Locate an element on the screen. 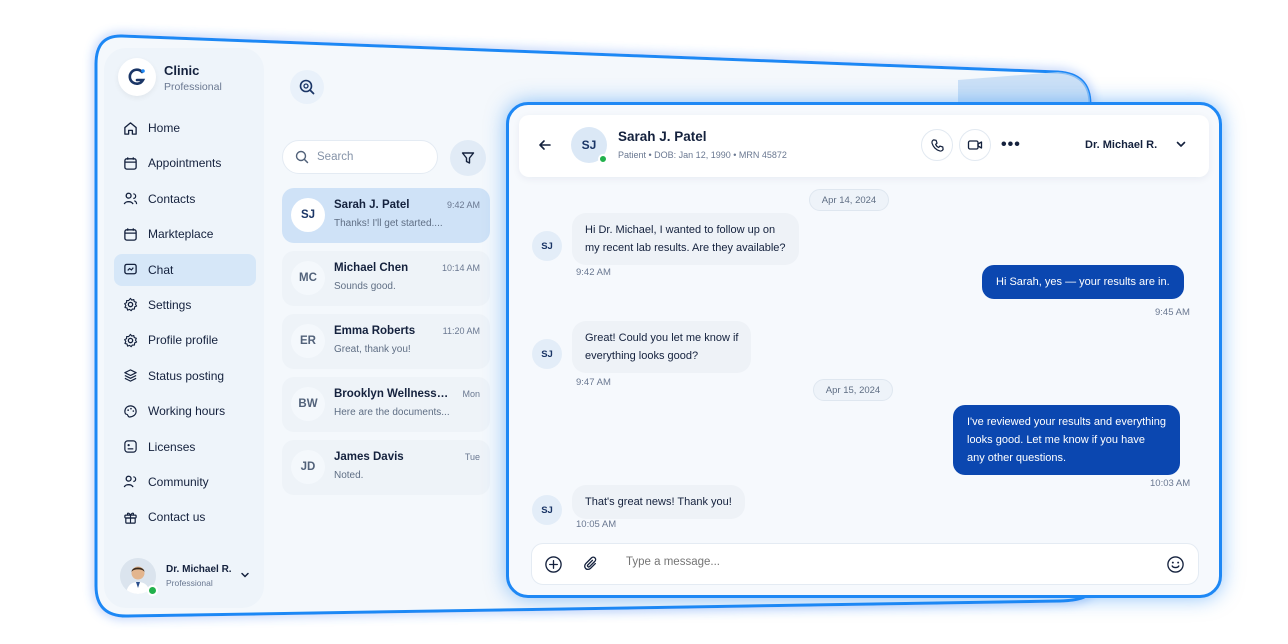 This screenshot has width=1288, height=644. add-icon is located at coordinates (553, 567).